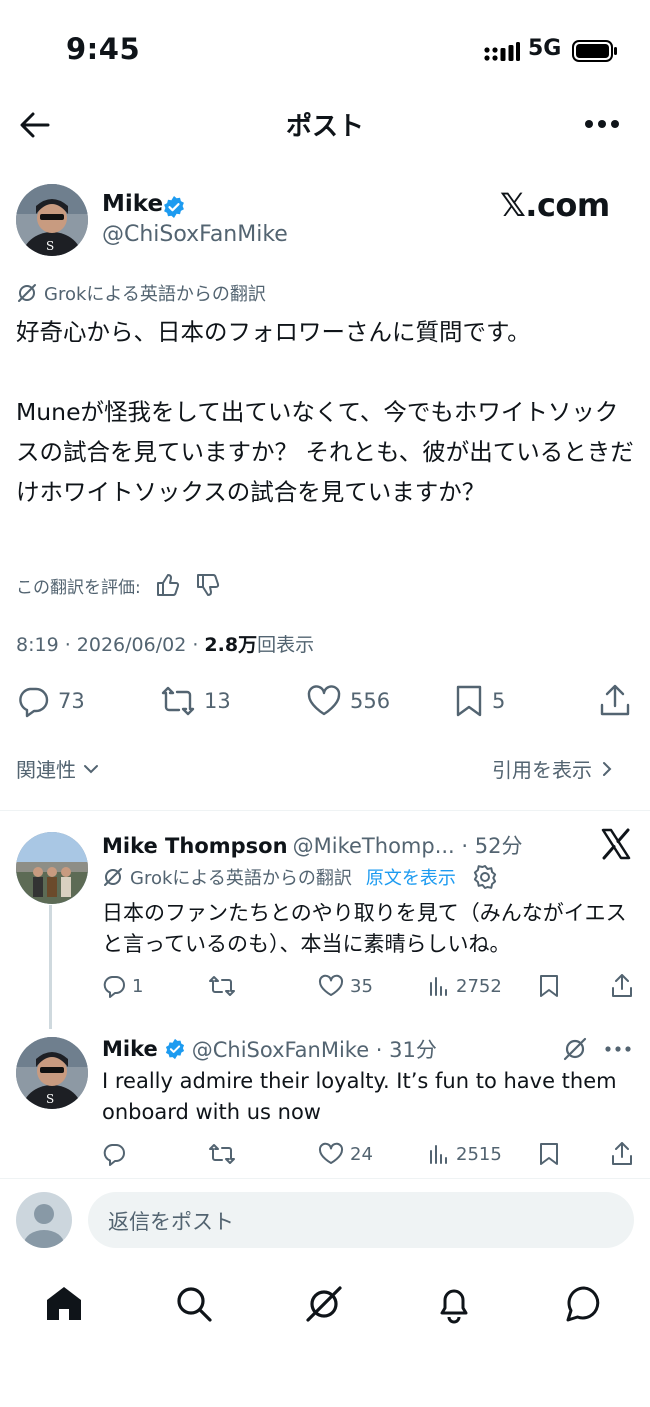  I want to click on reply-handle: @ChiSoxFanMike · 31分, so click(314, 1049).